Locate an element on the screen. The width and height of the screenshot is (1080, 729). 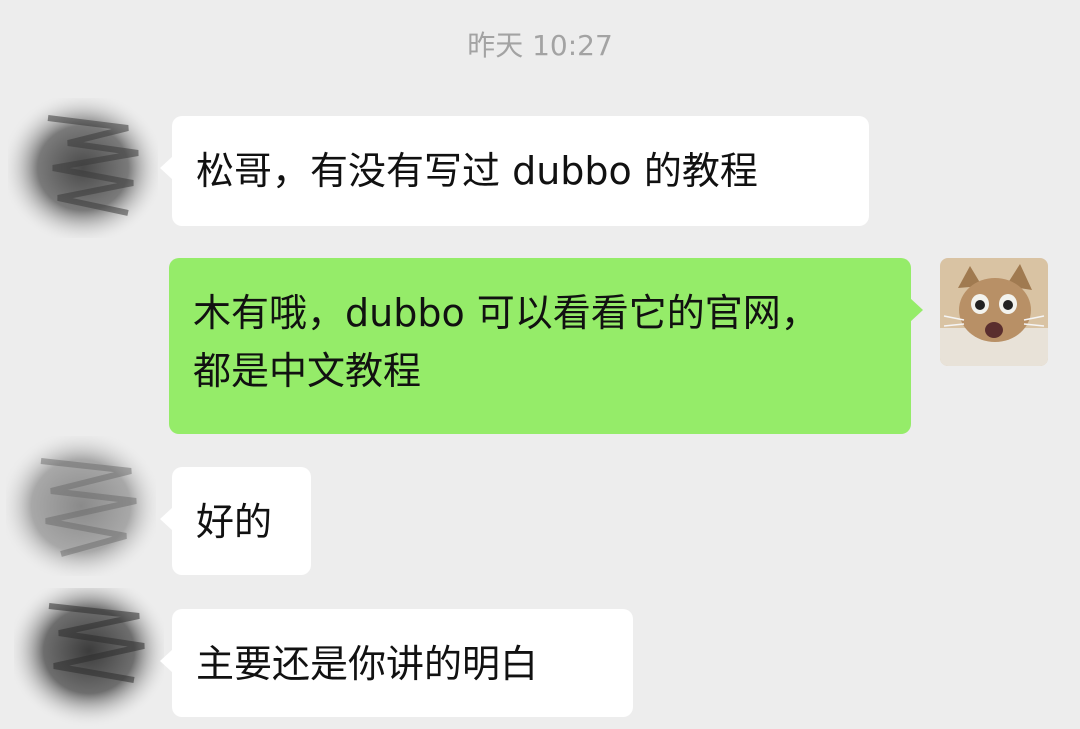
message-text-line-2: 都是中文教程 is located at coordinates (307, 371).